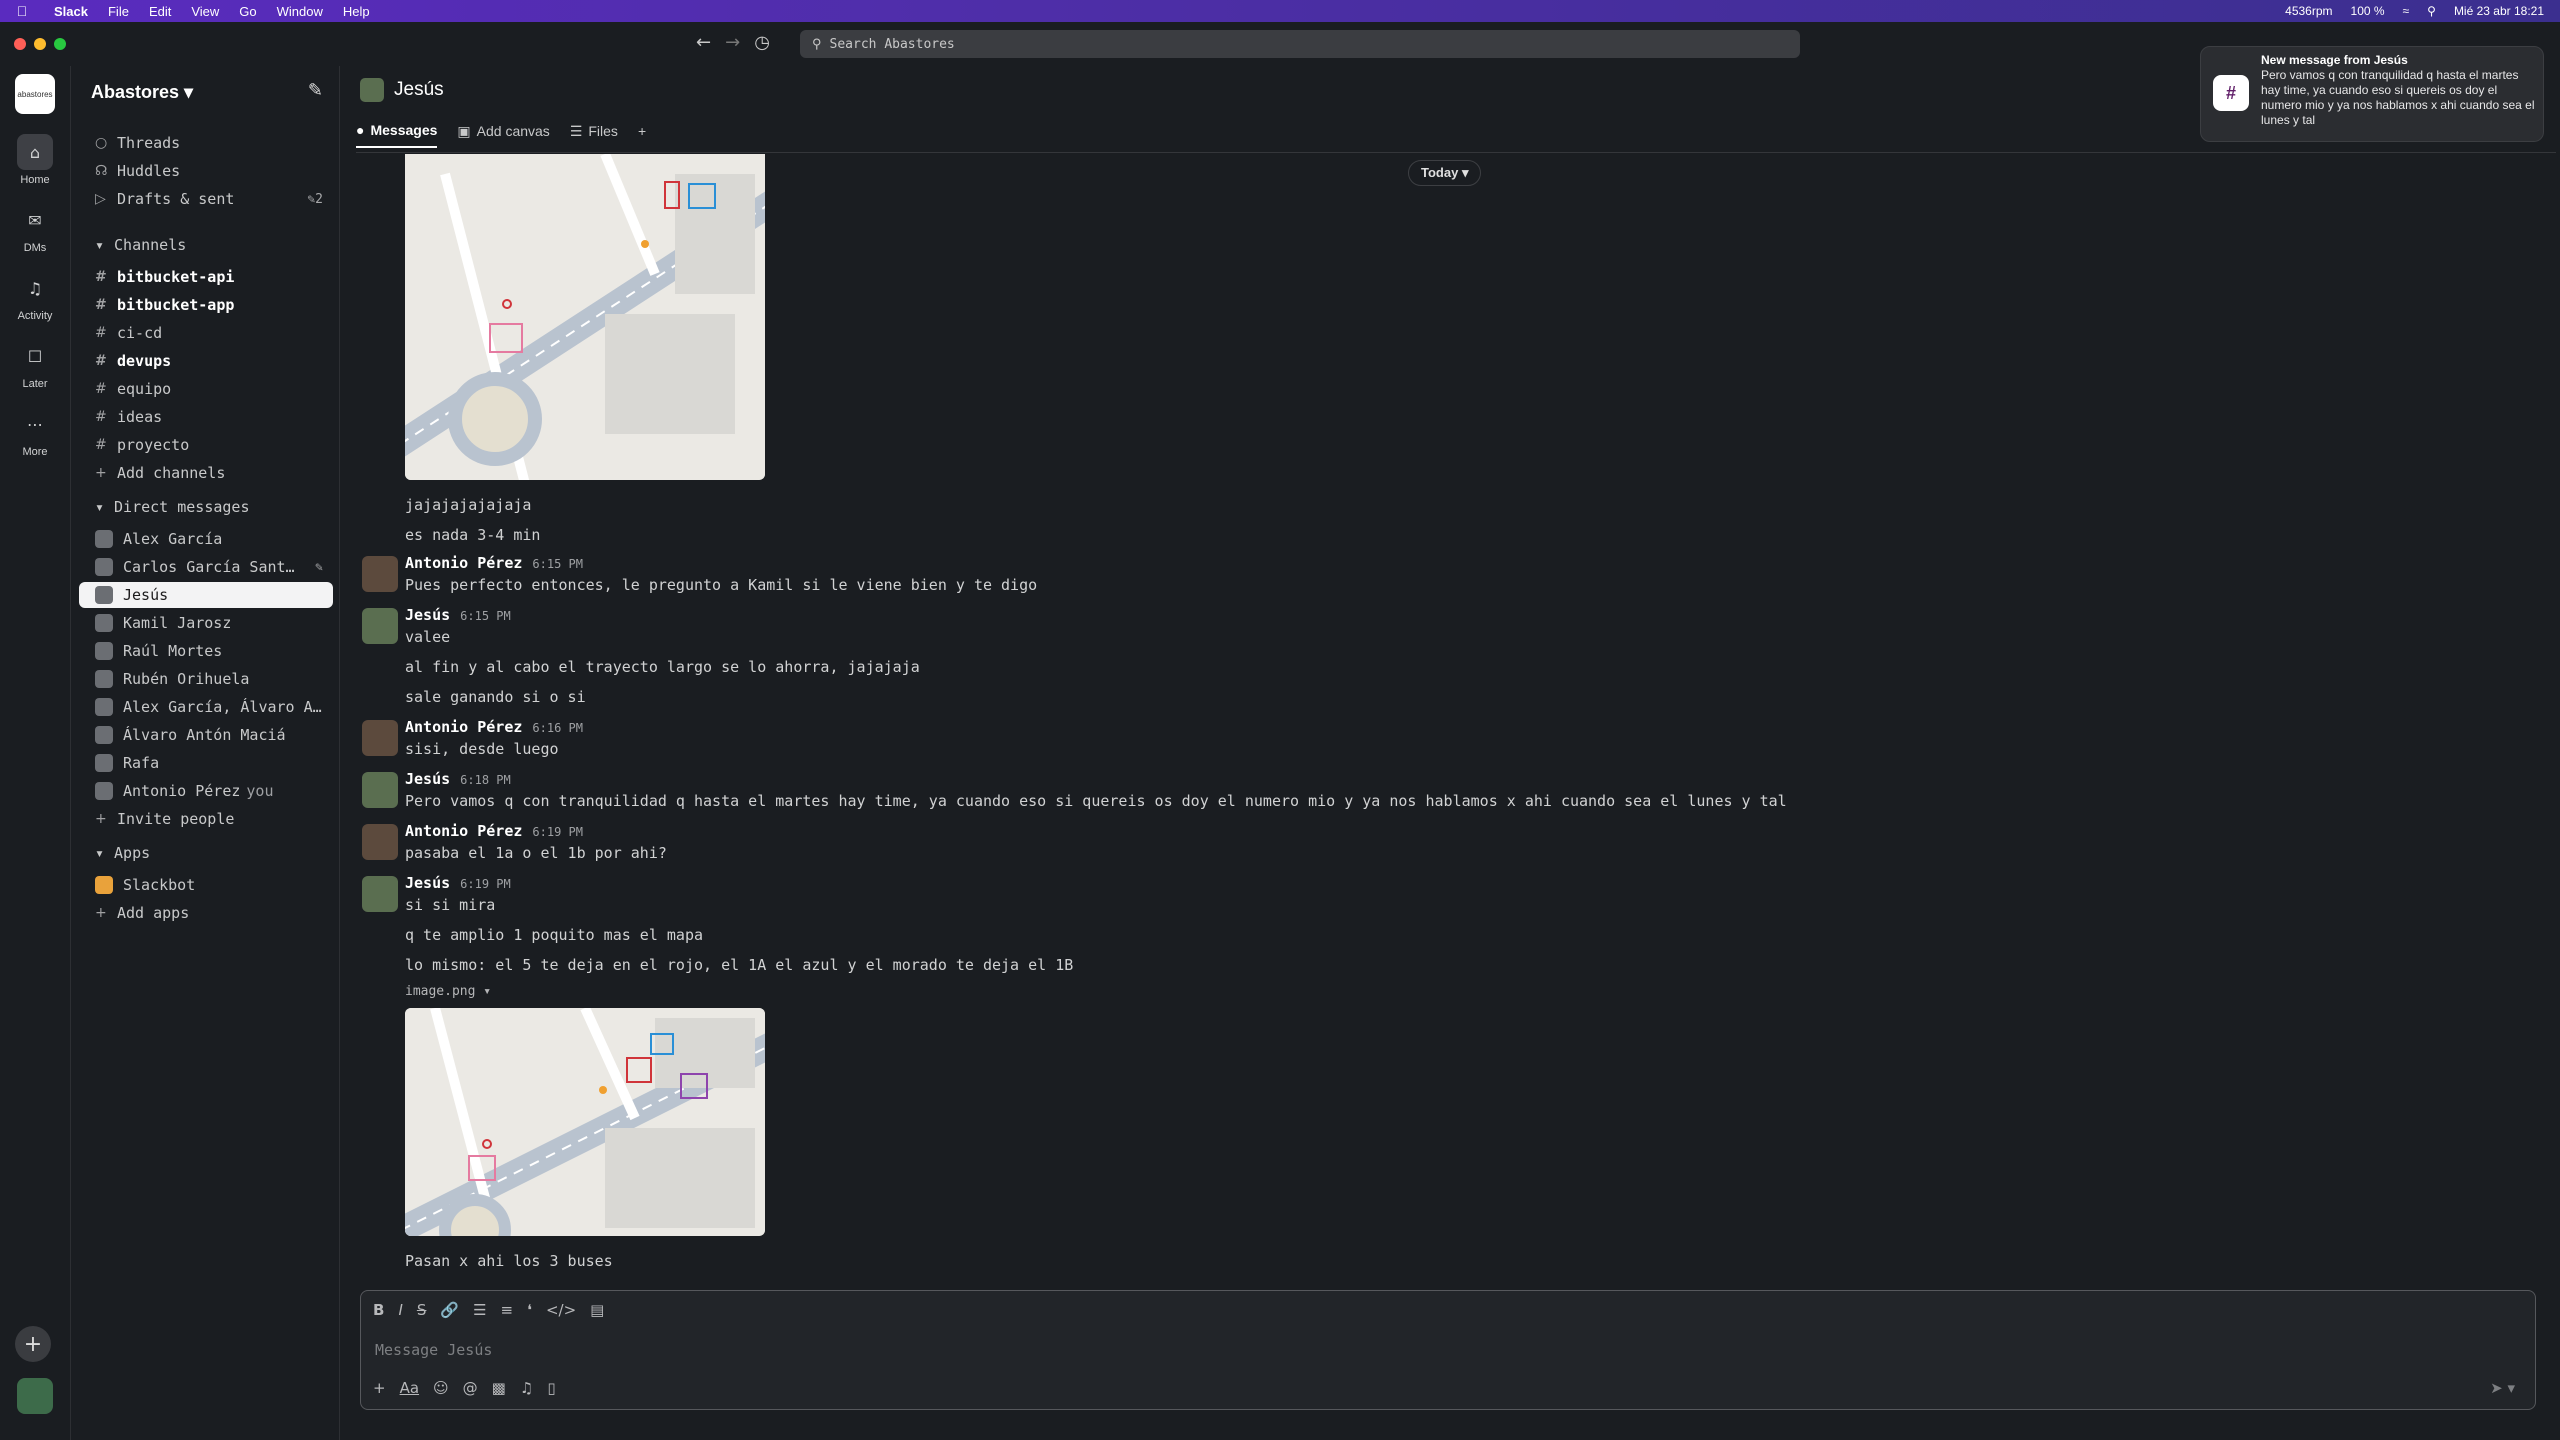  I want to click on sidebar-dm-kamil-jarosz: Kamil Jarosz, so click(206, 623).